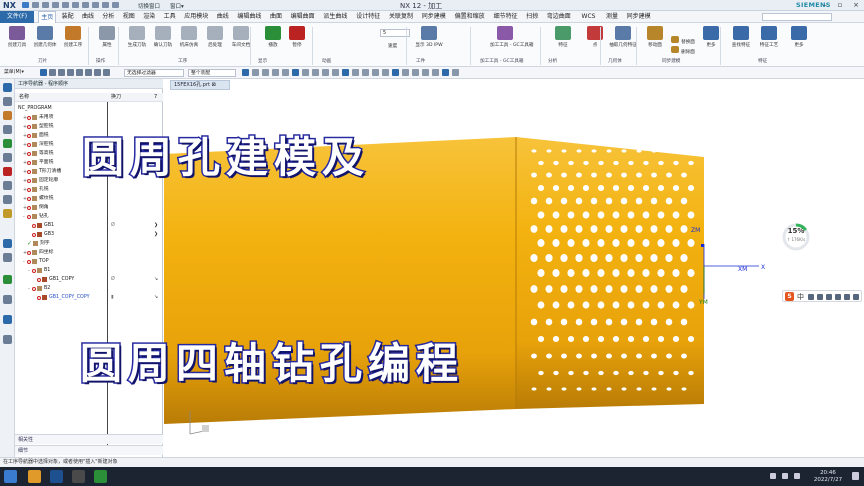 The height and width of the screenshot is (486, 864). I want to click on ribbon-button-22: 更多, so click(799, 42).